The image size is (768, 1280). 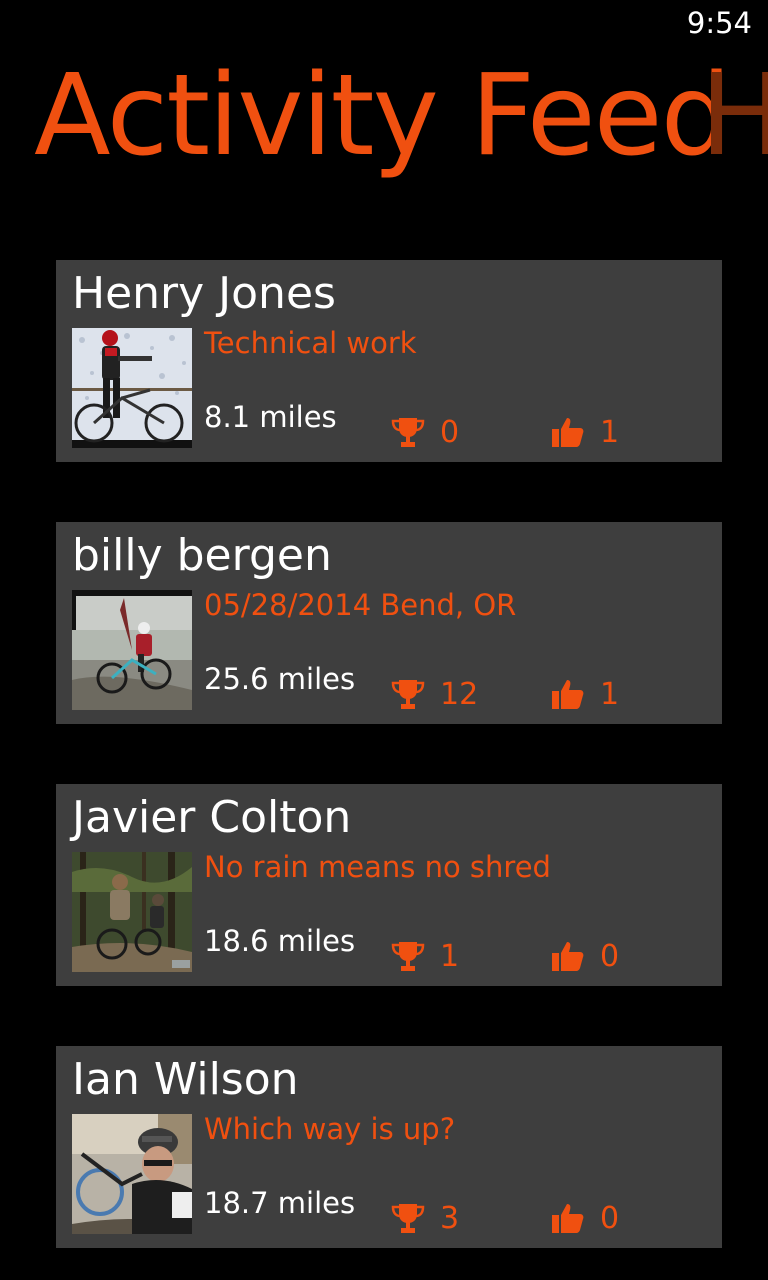 What do you see at coordinates (459, 694) in the screenshot?
I see `trophy-count-value: 12` at bounding box center [459, 694].